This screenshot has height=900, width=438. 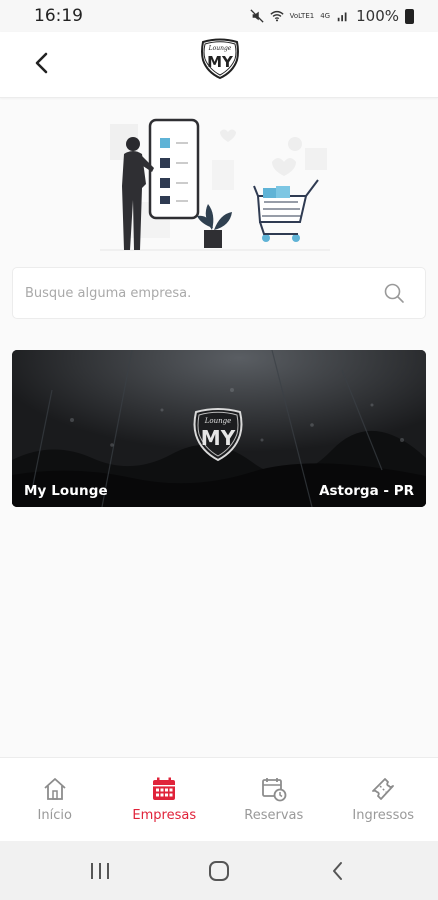 I want to click on ticket-icon, so click(x=383, y=789).